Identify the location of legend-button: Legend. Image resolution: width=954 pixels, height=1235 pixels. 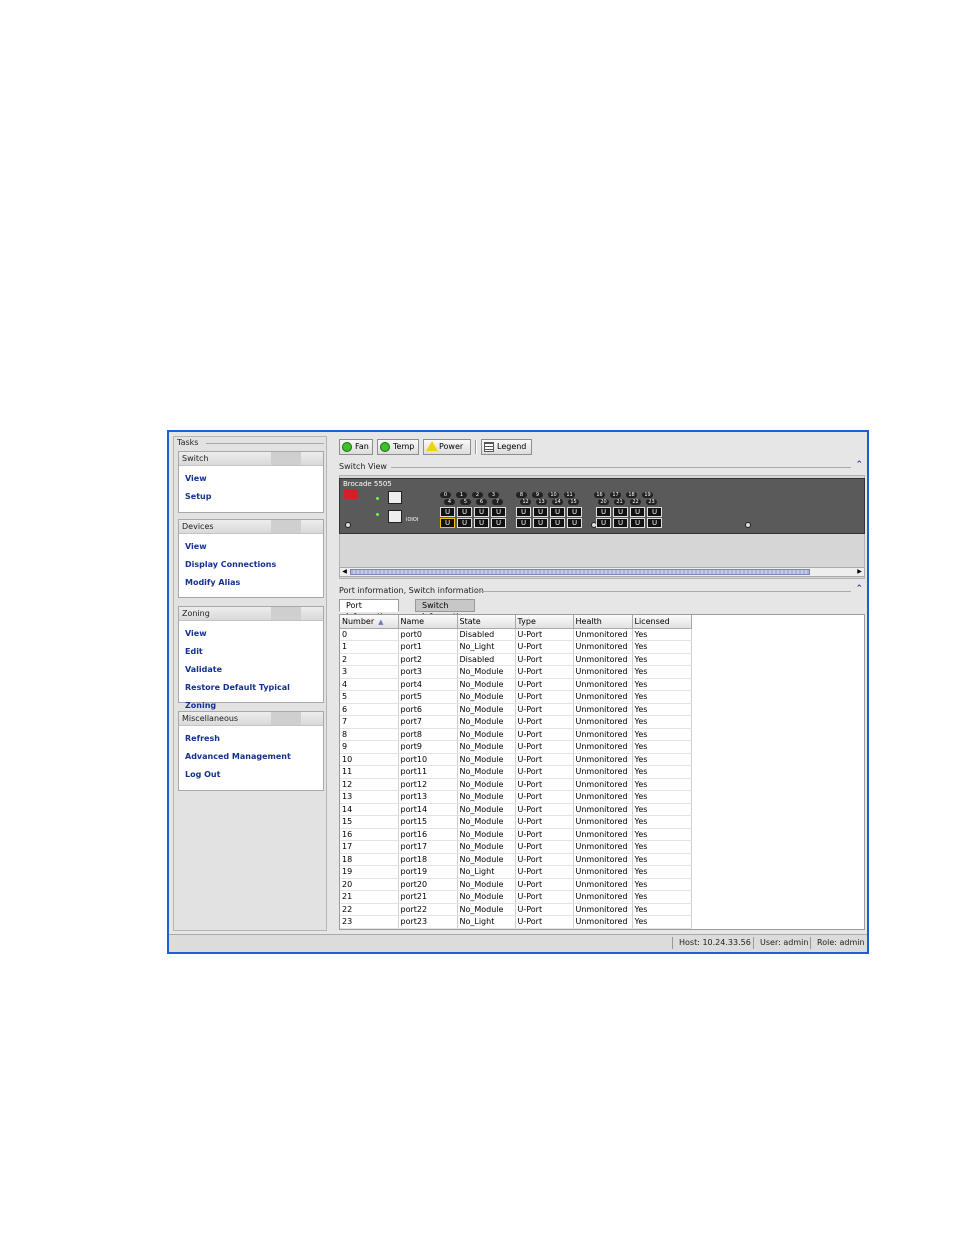
(506, 447).